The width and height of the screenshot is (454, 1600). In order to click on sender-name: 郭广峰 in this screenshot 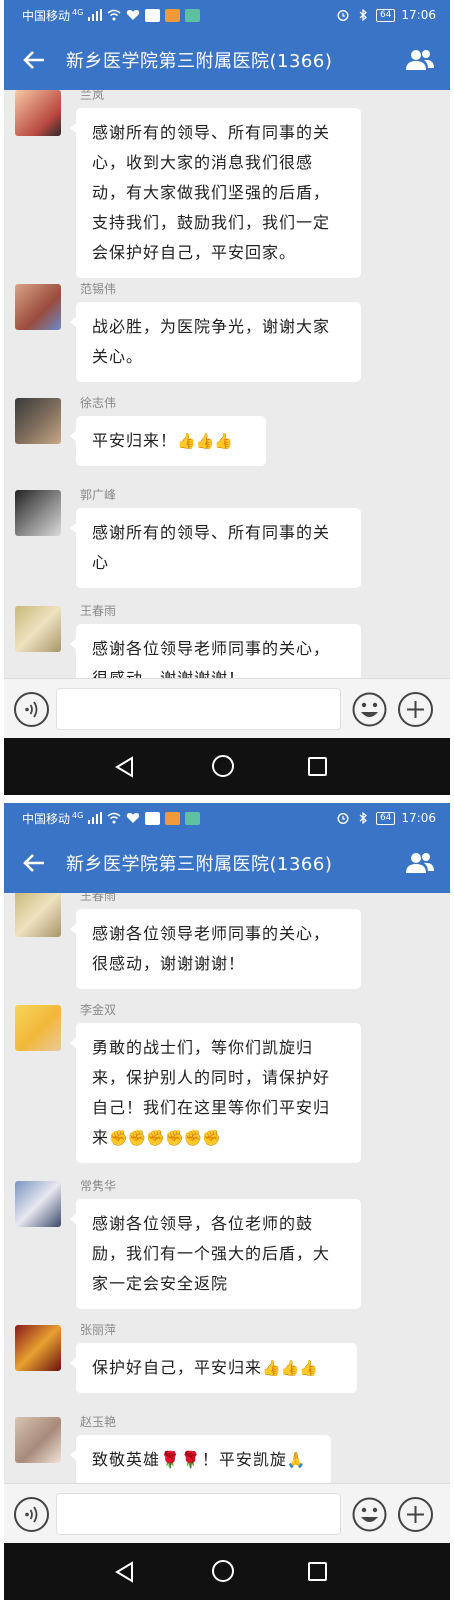, I will do `click(98, 495)`.